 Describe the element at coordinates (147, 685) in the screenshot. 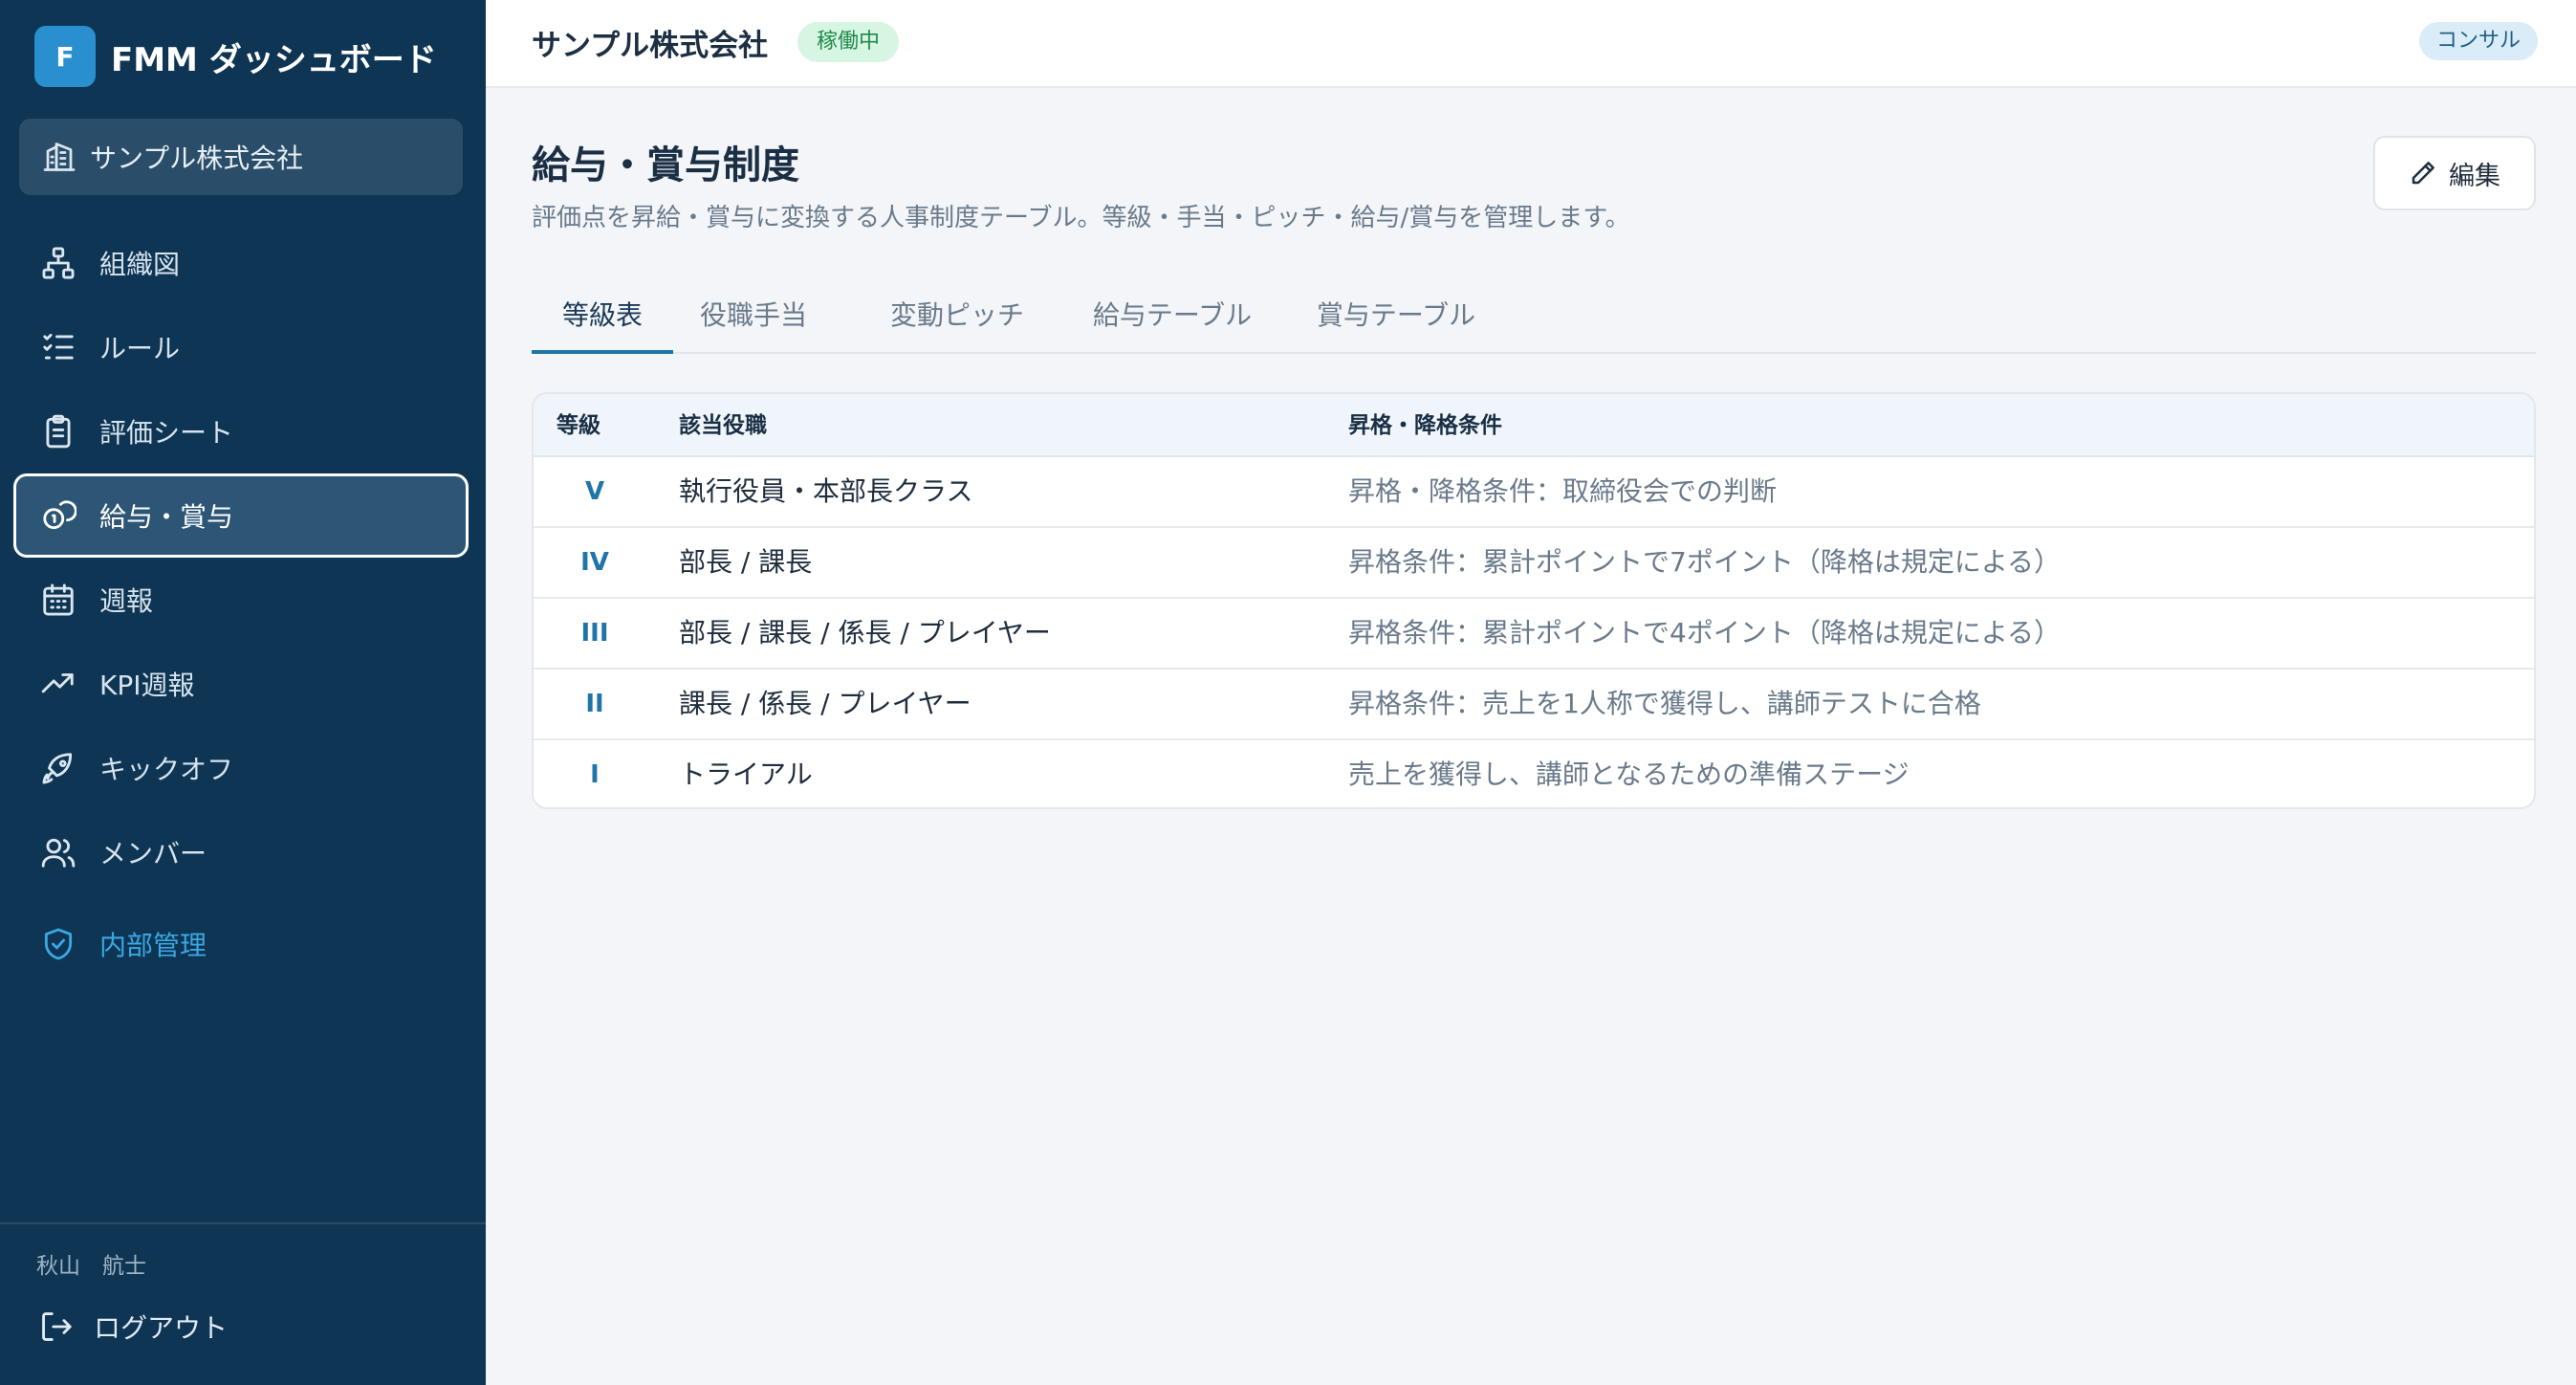

I see `sidebar-item-label: KPI週報` at that location.